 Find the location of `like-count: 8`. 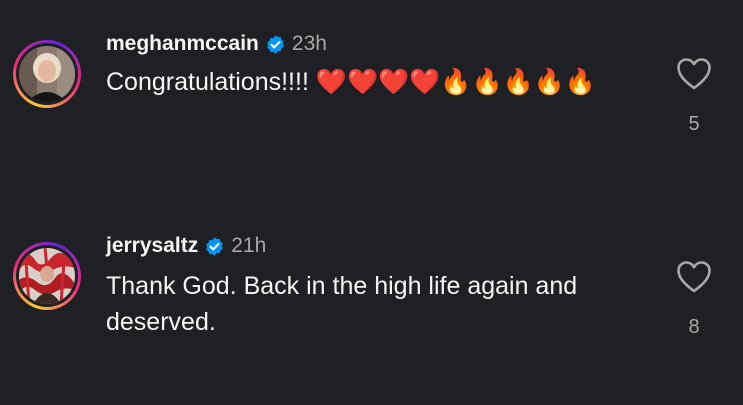

like-count: 8 is located at coordinates (694, 327).